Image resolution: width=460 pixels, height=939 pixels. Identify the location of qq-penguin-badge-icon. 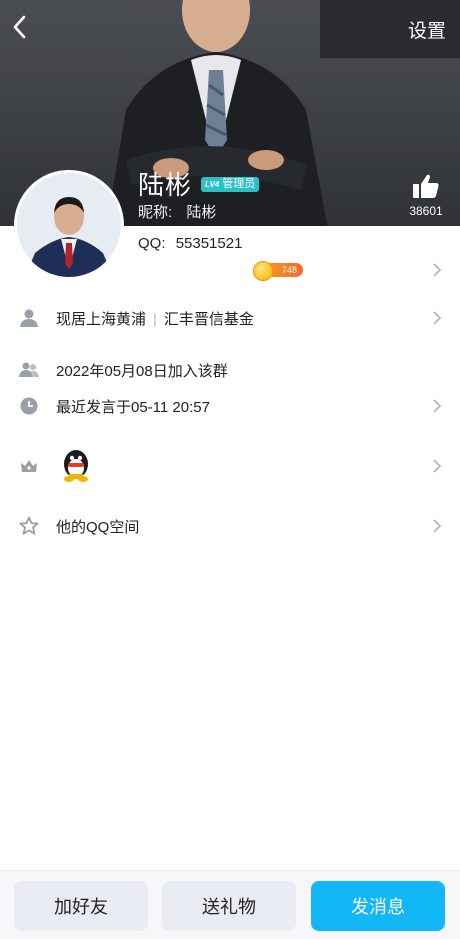
(76, 466).